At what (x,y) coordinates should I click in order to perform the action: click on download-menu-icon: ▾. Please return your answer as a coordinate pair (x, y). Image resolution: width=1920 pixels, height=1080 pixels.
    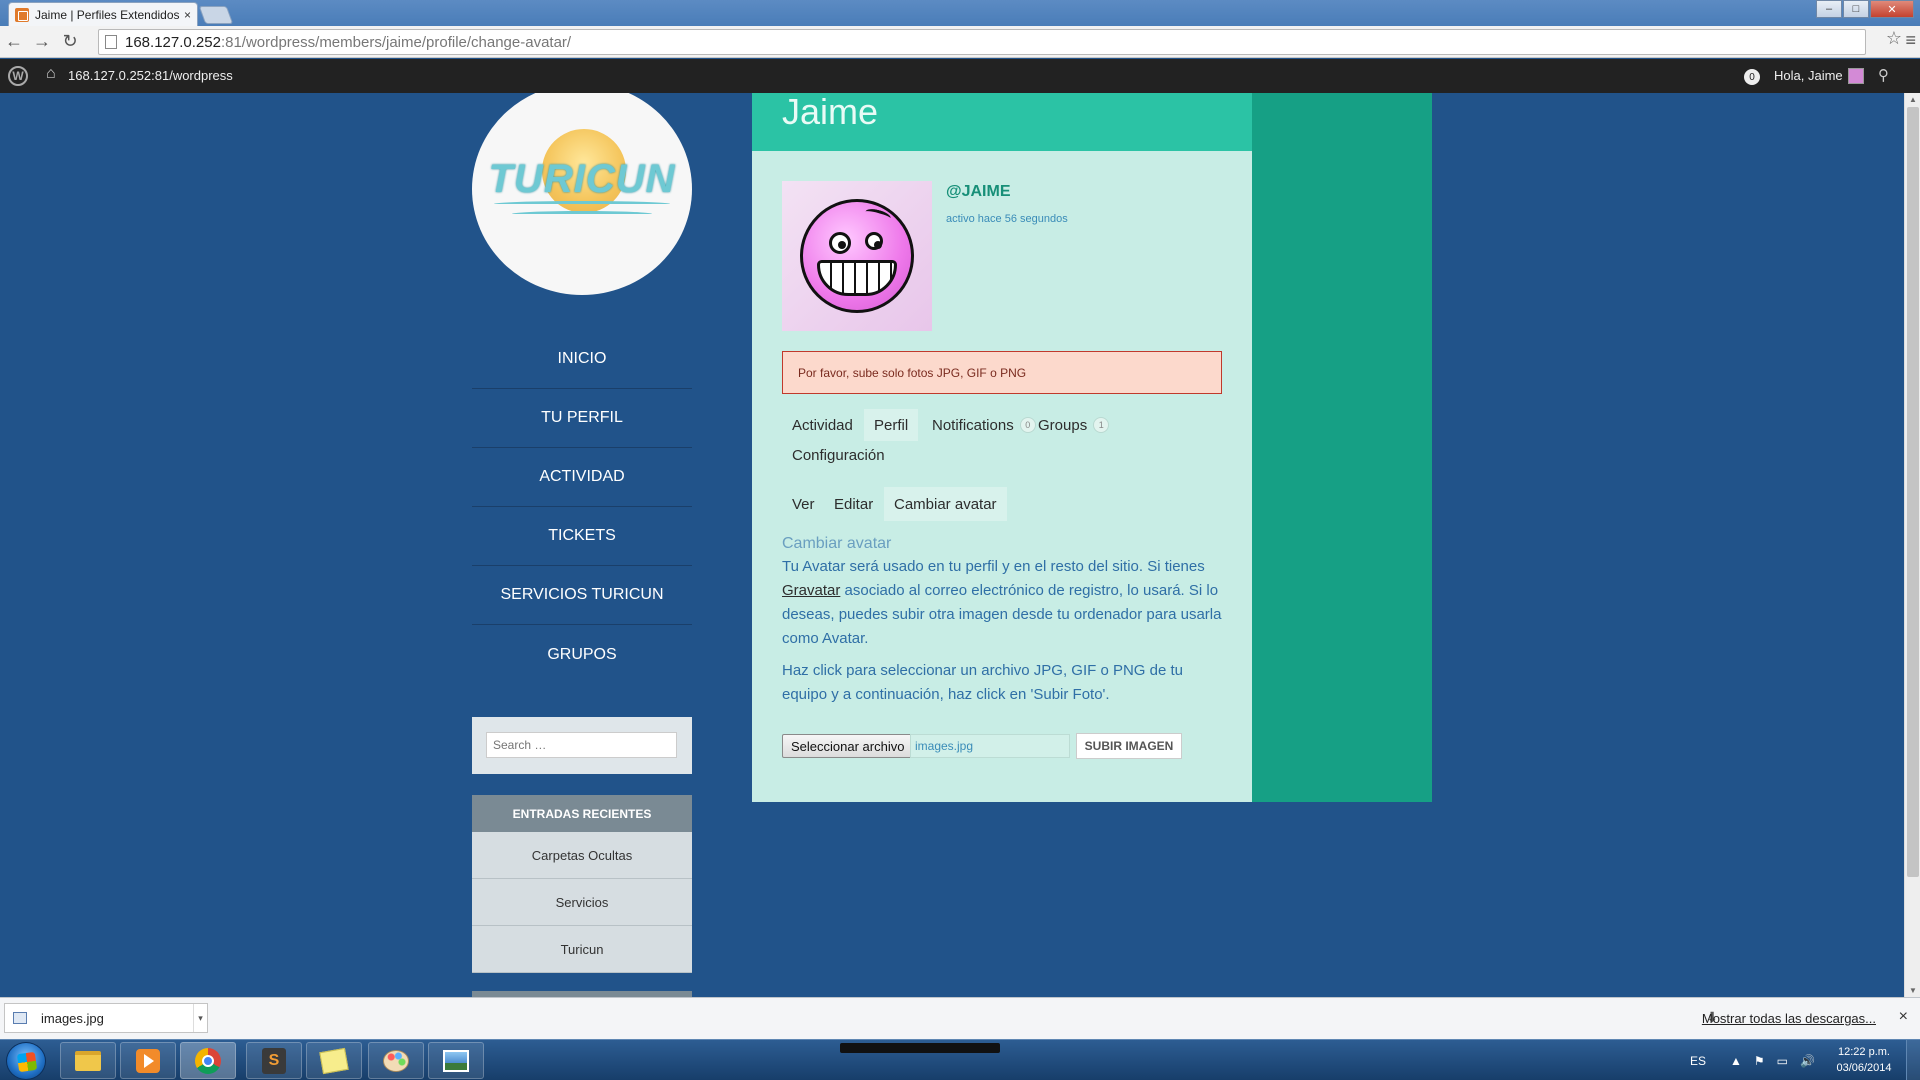
    Looking at the image, I should click on (200, 1018).